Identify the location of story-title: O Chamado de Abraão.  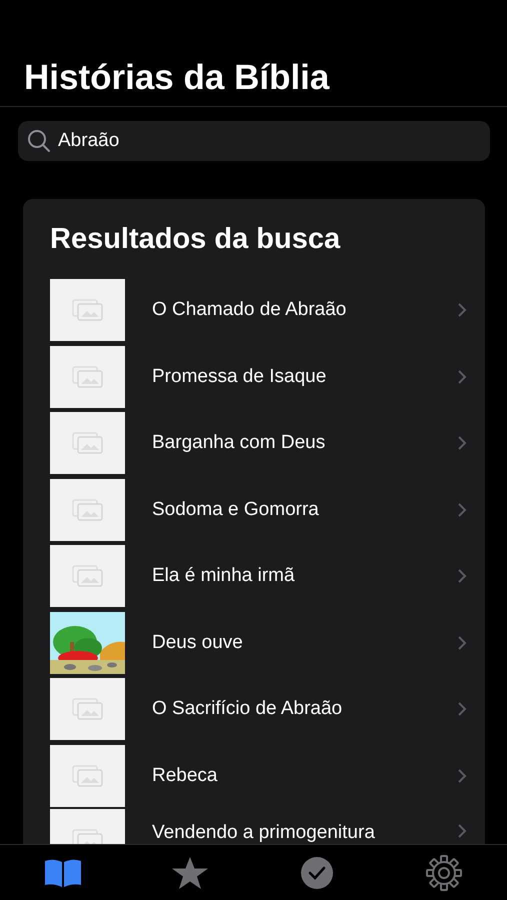
(250, 310).